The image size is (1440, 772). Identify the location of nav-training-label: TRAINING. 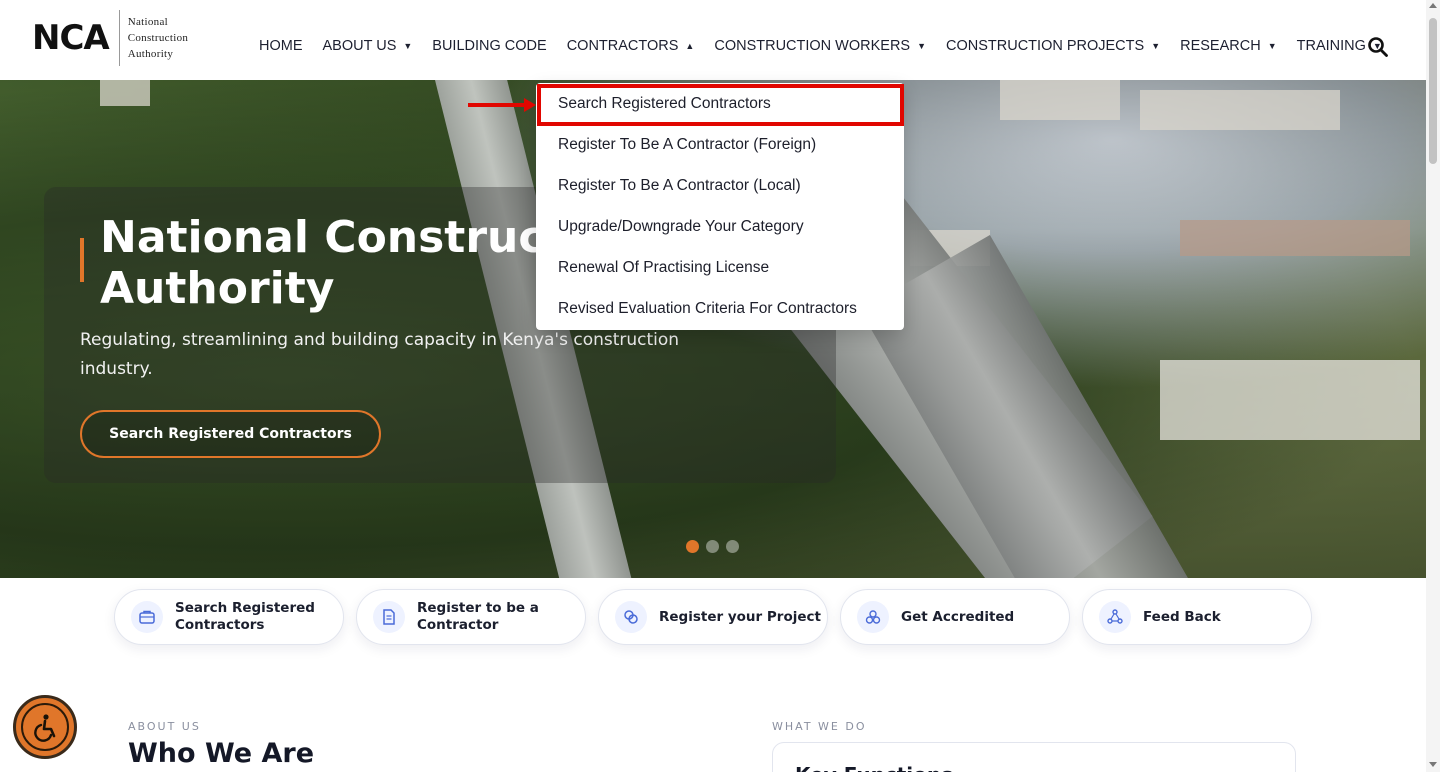
(1331, 46).